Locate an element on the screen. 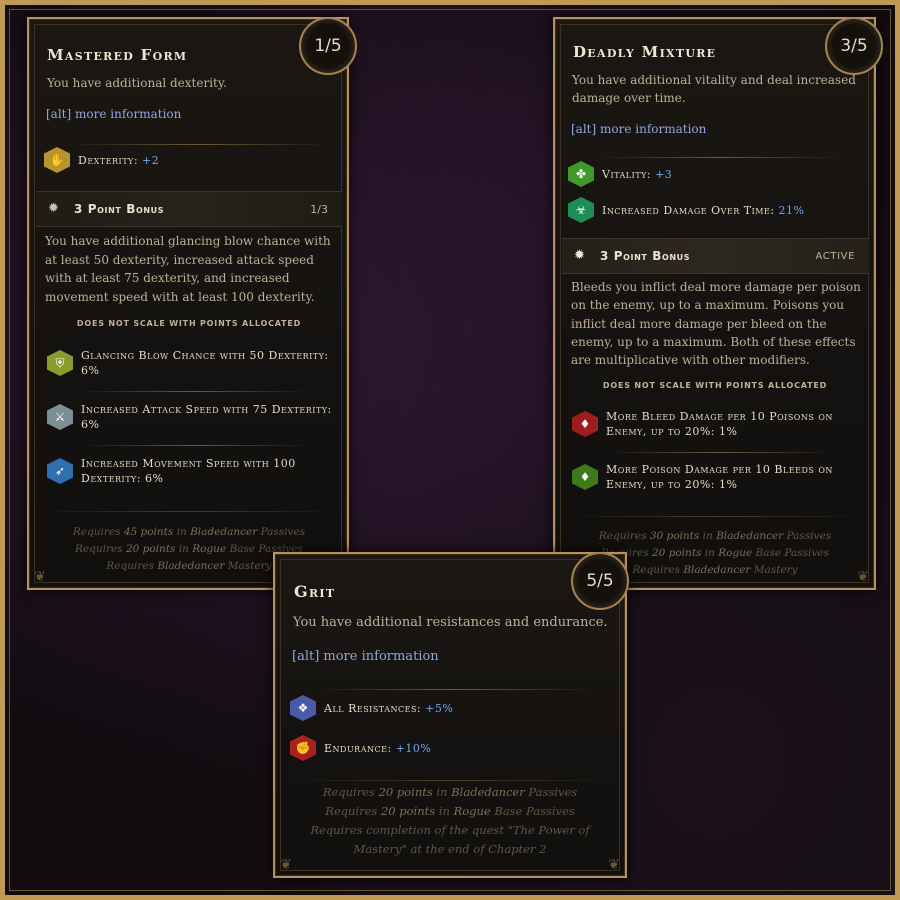  passive-description: You have additional dexterity. is located at coordinates (137, 83).